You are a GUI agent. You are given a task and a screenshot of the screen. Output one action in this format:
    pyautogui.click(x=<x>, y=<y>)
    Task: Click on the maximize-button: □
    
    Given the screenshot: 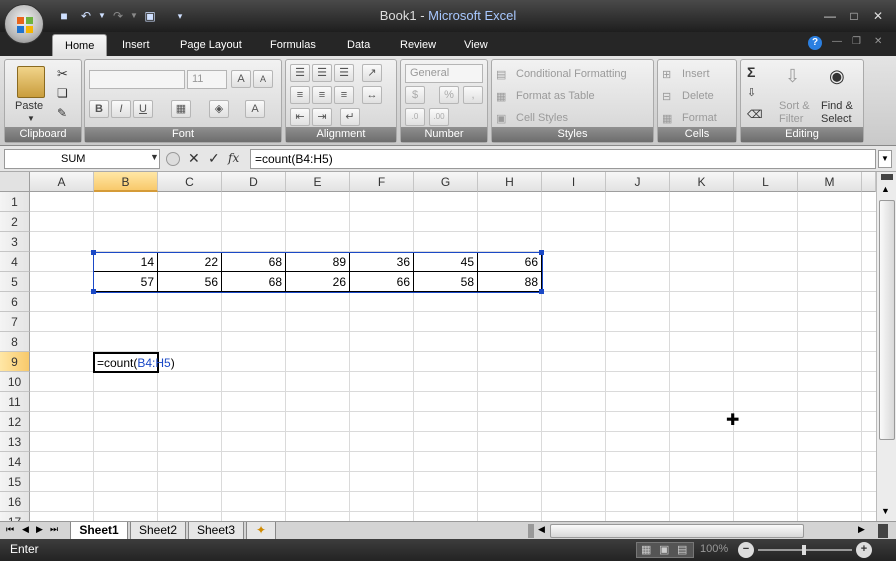 What is the action you would take?
    pyautogui.click(x=854, y=16)
    